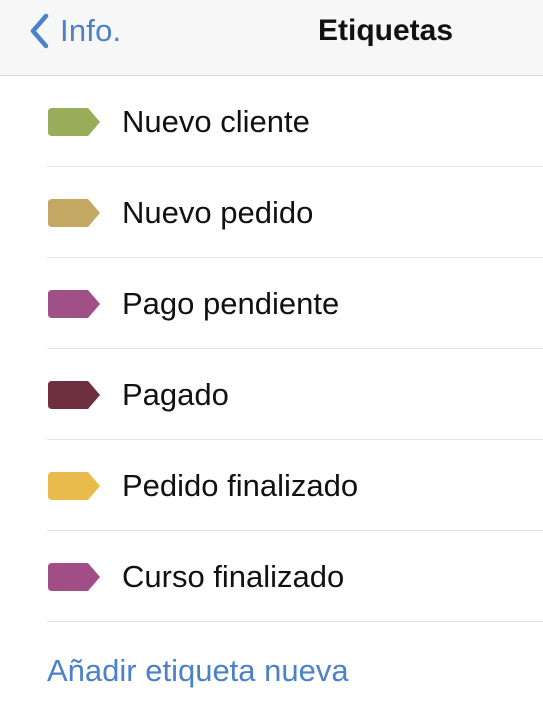 This screenshot has width=543, height=715. I want to click on tag-label: Pedido finalizado, so click(240, 485).